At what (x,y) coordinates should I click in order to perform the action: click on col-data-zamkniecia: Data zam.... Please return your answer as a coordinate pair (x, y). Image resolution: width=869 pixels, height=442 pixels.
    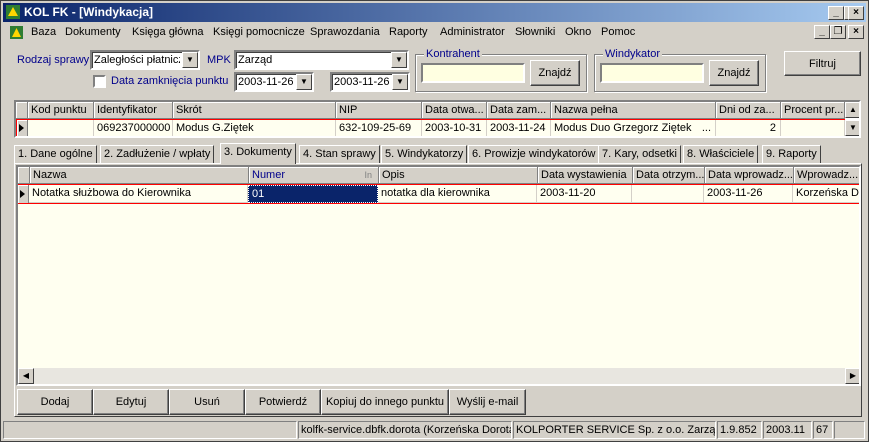
    Looking at the image, I should click on (519, 110).